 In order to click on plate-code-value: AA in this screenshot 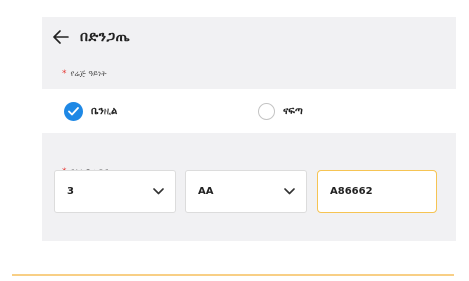, I will do `click(206, 191)`.